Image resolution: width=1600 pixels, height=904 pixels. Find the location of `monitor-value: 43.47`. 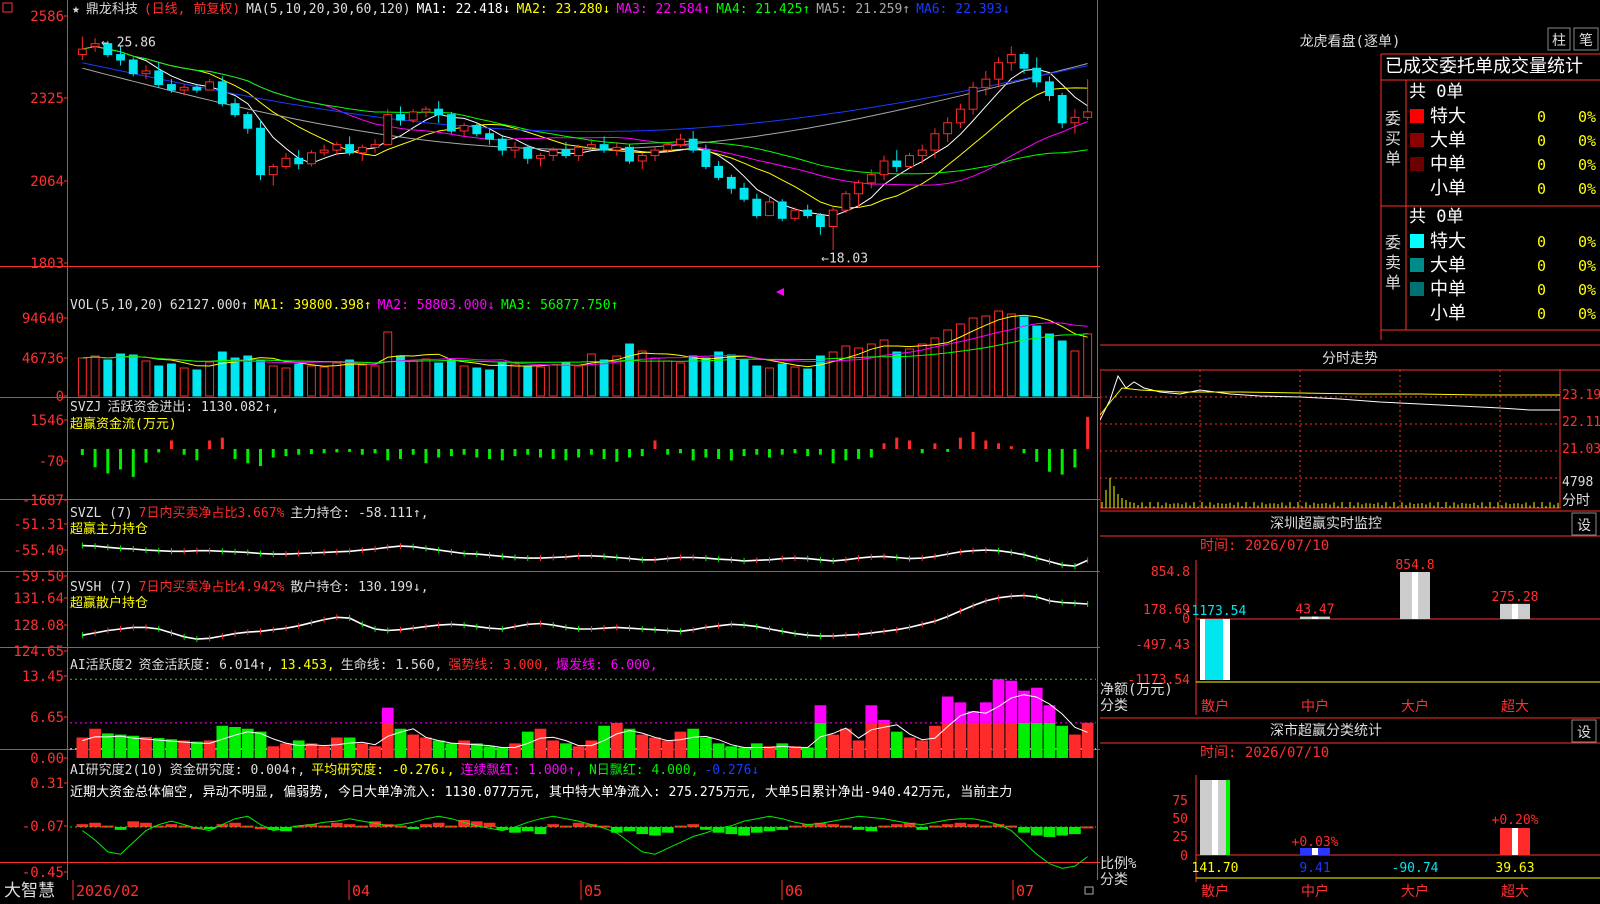

monitor-value: 43.47 is located at coordinates (1314, 610).